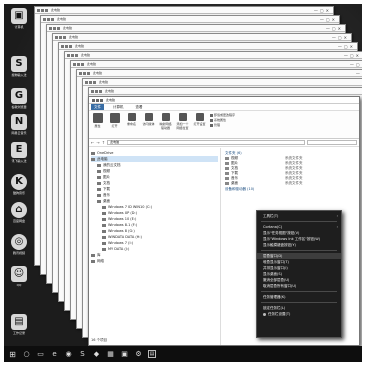 This screenshot has height=366, width=366. Describe the element at coordinates (139, 107) in the screenshot. I see `tab-view: 查看` at that location.